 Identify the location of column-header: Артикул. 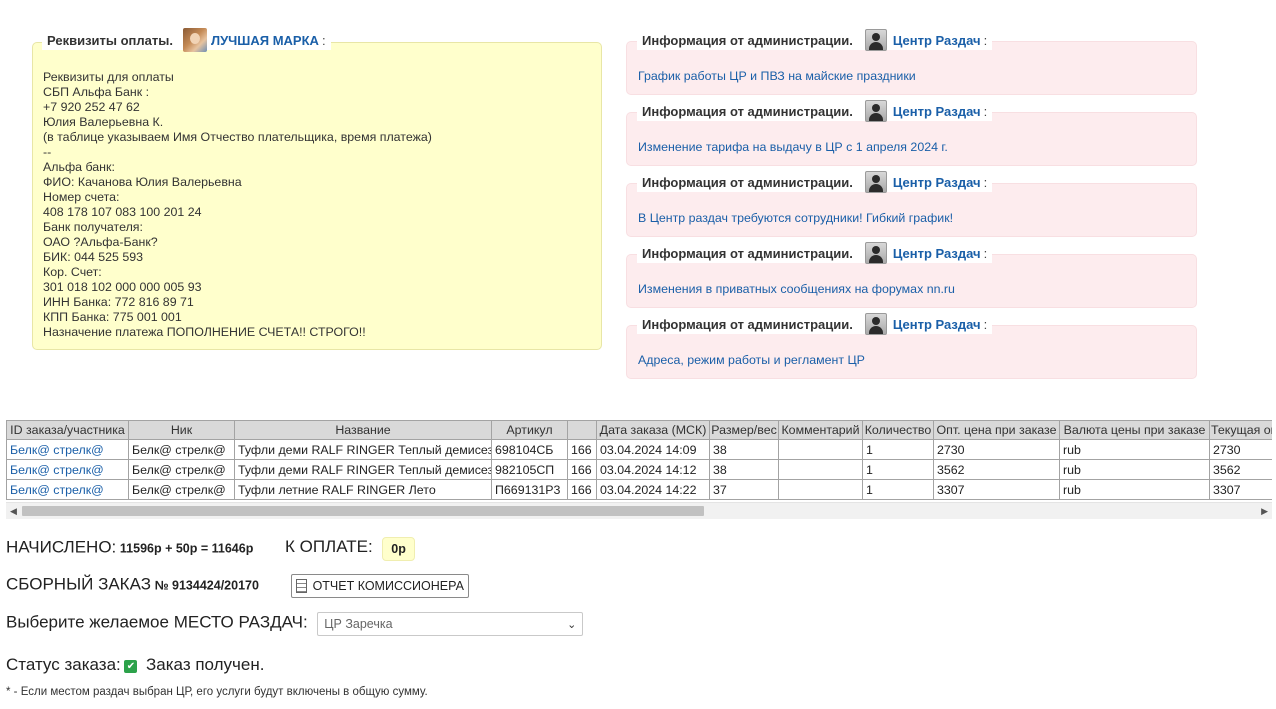
(529, 430).